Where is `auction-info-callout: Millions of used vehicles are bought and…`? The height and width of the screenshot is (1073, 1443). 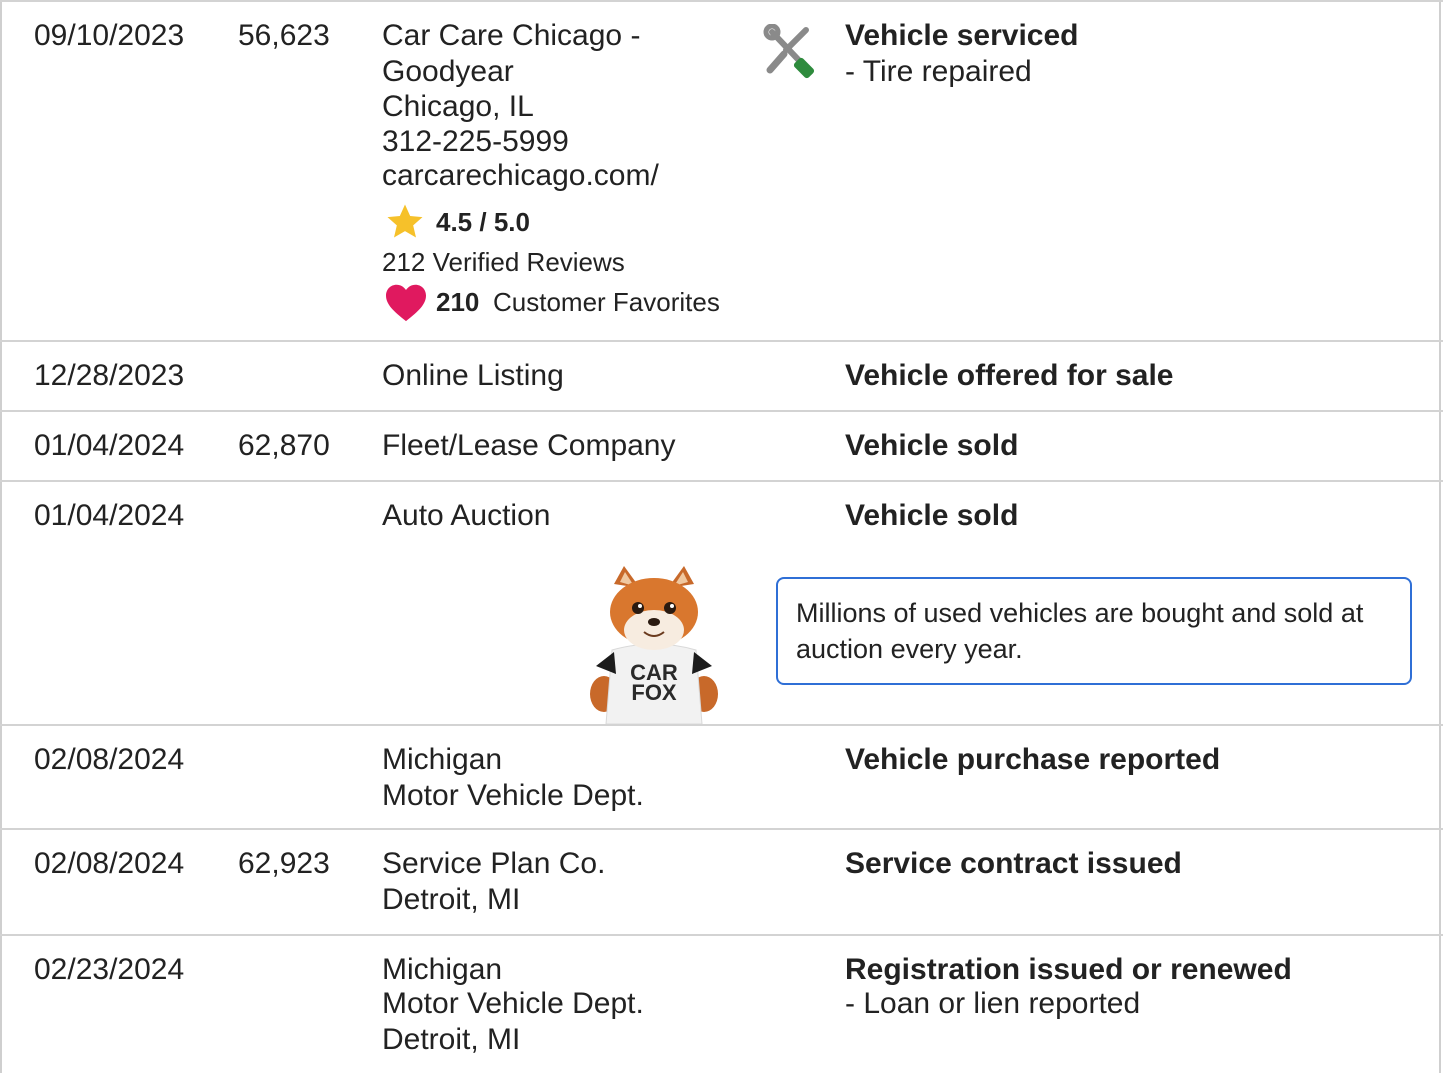 auction-info-callout: Millions of used vehicles are bought and… is located at coordinates (1094, 631).